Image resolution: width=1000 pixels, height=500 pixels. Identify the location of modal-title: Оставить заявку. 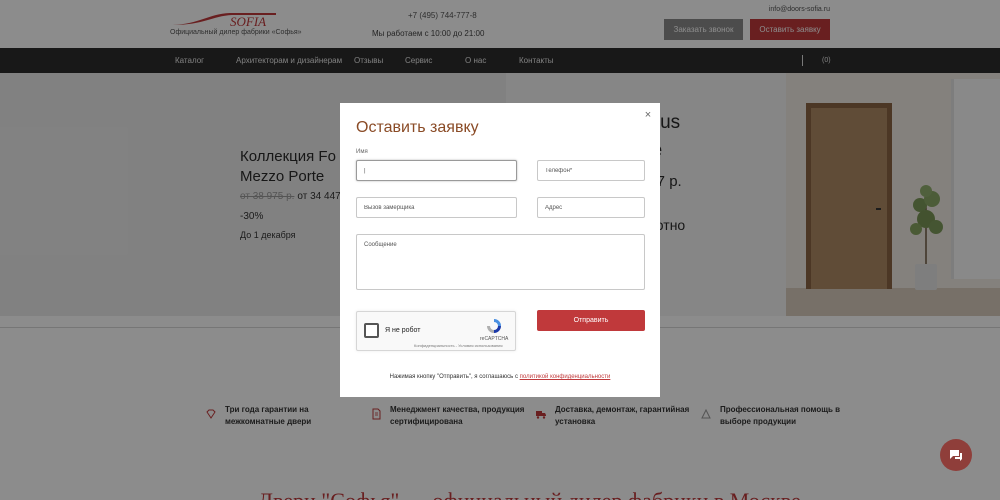
(417, 127).